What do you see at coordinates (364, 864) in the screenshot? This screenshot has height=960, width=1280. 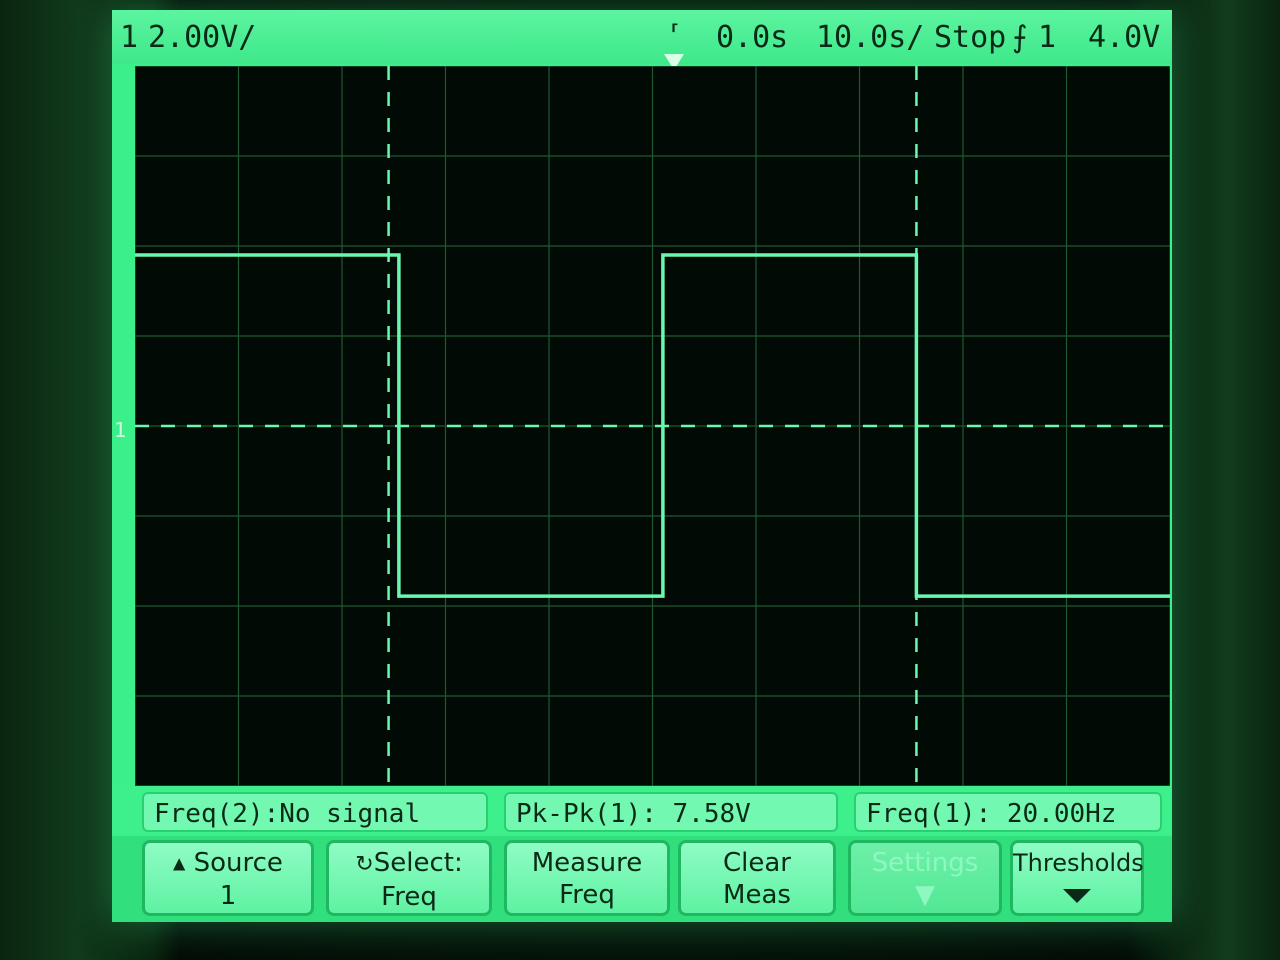 I see `select-knob-icon: ↻` at bounding box center [364, 864].